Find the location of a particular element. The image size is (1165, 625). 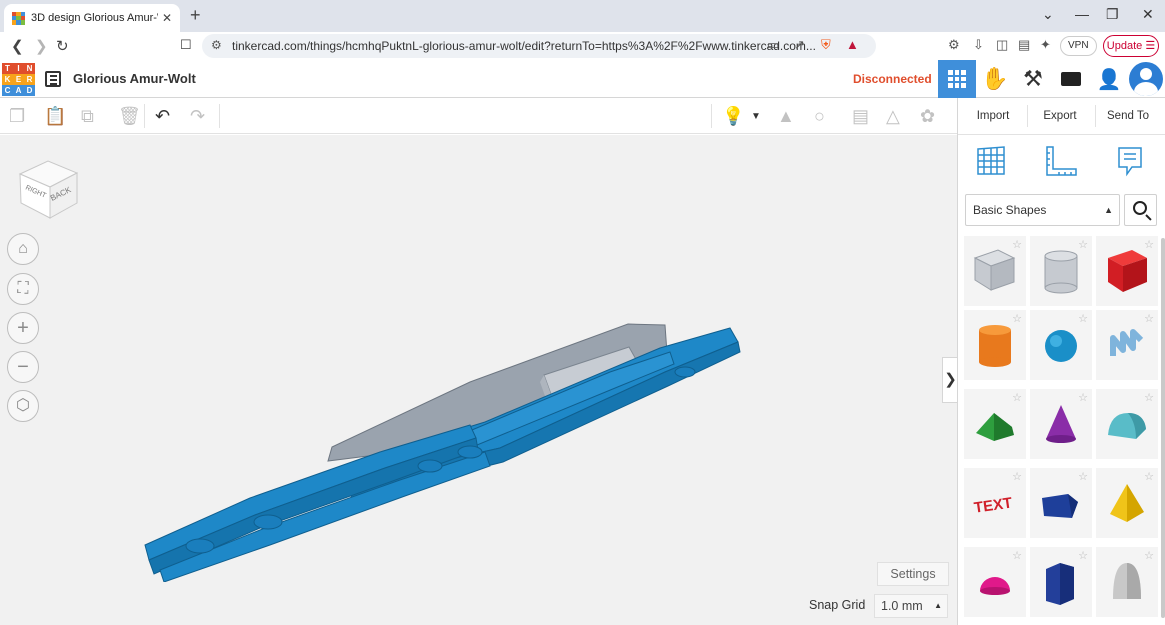

brave-shields-icon: ⛨ is located at coordinates (826, 45).